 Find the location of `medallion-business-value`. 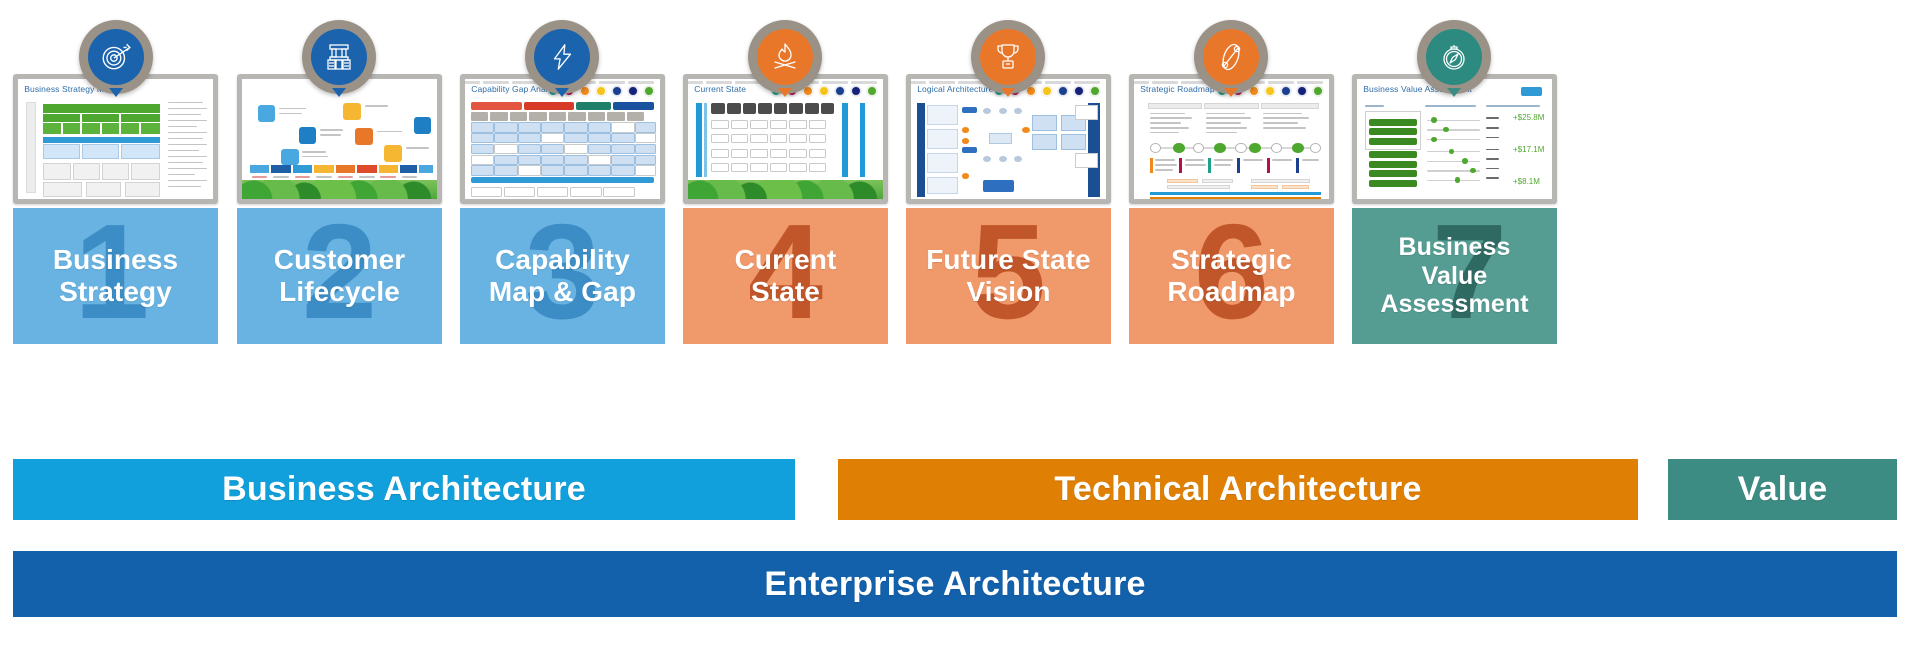

medallion-business-value is located at coordinates (1454, 58).